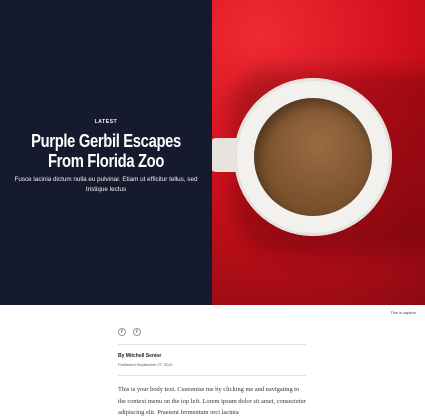 The height and width of the screenshot is (420, 425). I want to click on twitter-share-icon: t, so click(137, 332).